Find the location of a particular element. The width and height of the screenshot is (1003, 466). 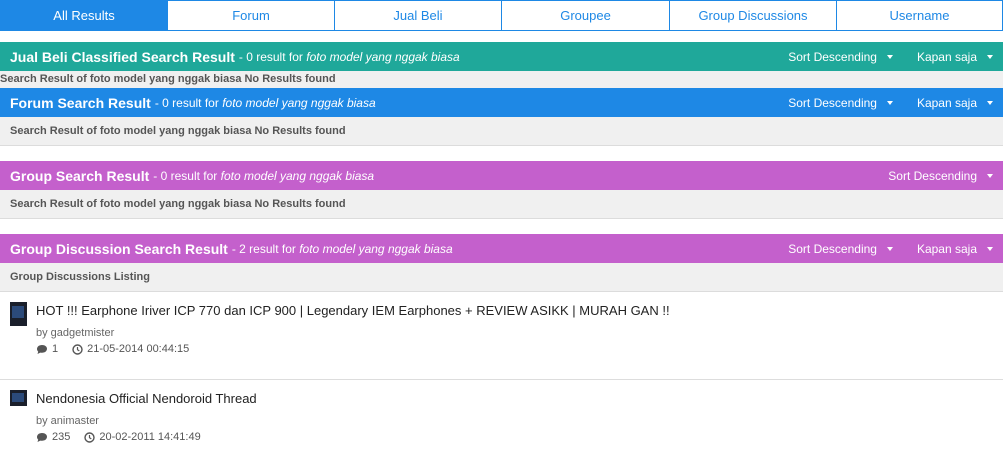

discussion-author: by animaster is located at coordinates (67, 421).